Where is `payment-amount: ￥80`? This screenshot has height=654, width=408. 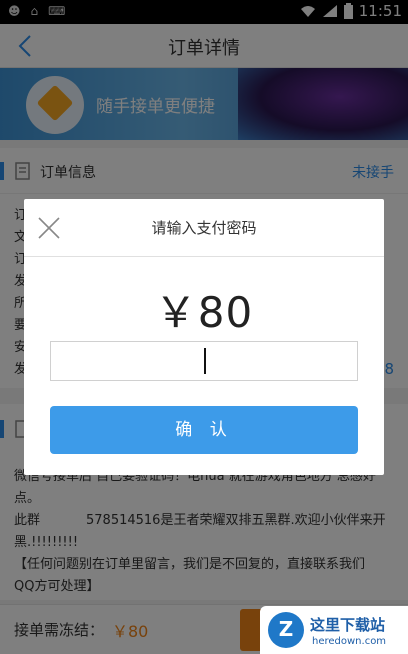
payment-amount: ￥80 is located at coordinates (204, 312).